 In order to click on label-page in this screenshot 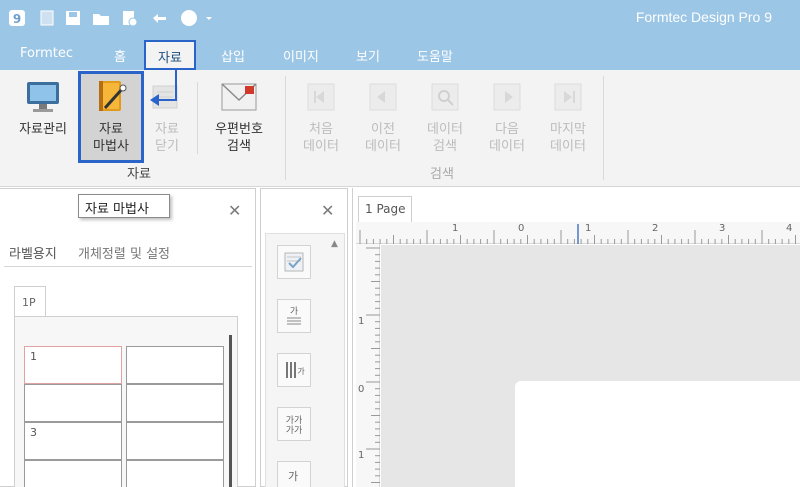, I will do `click(657, 434)`.